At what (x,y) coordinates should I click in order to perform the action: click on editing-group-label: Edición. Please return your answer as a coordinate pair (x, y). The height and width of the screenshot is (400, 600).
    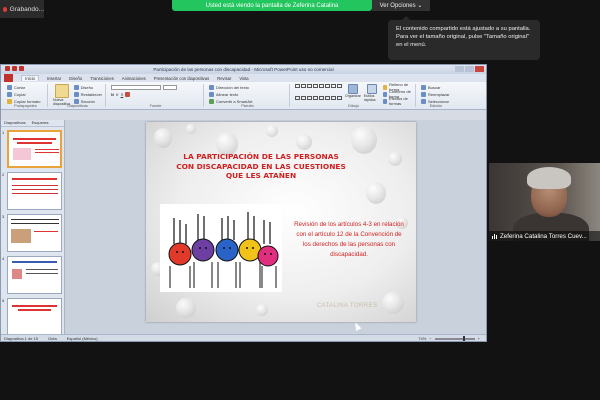
    Looking at the image, I should click on (436, 106).